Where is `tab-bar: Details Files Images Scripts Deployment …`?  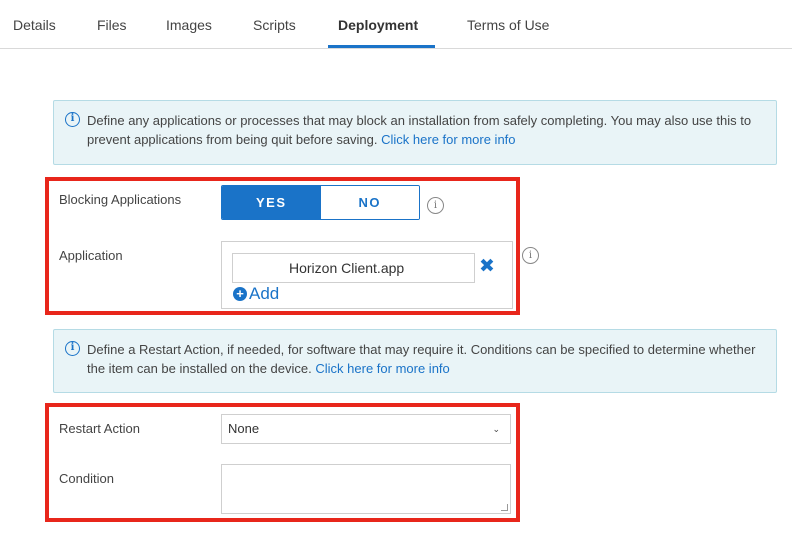
tab-bar: Details Files Images Scripts Deployment … is located at coordinates (396, 24).